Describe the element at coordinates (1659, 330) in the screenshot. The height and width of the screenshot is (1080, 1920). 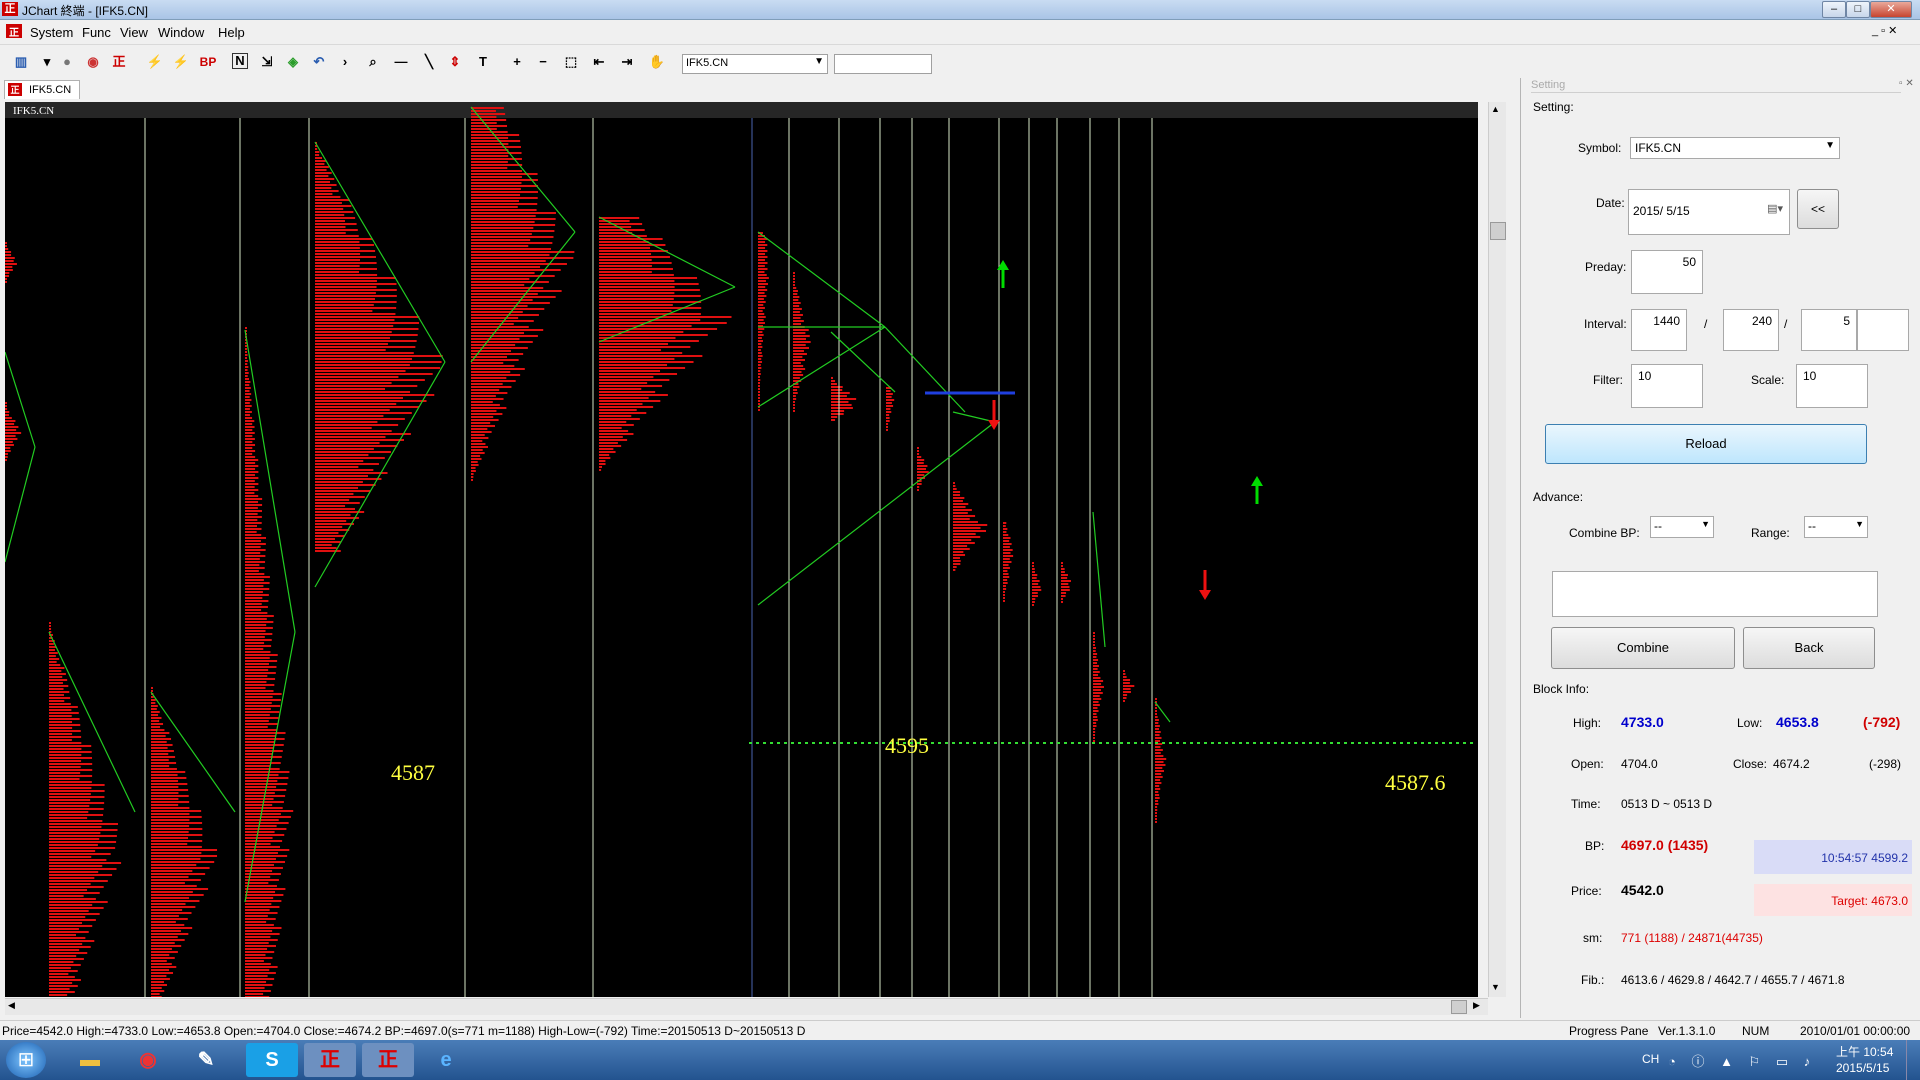
I see `interval-input-1: 1440` at that location.